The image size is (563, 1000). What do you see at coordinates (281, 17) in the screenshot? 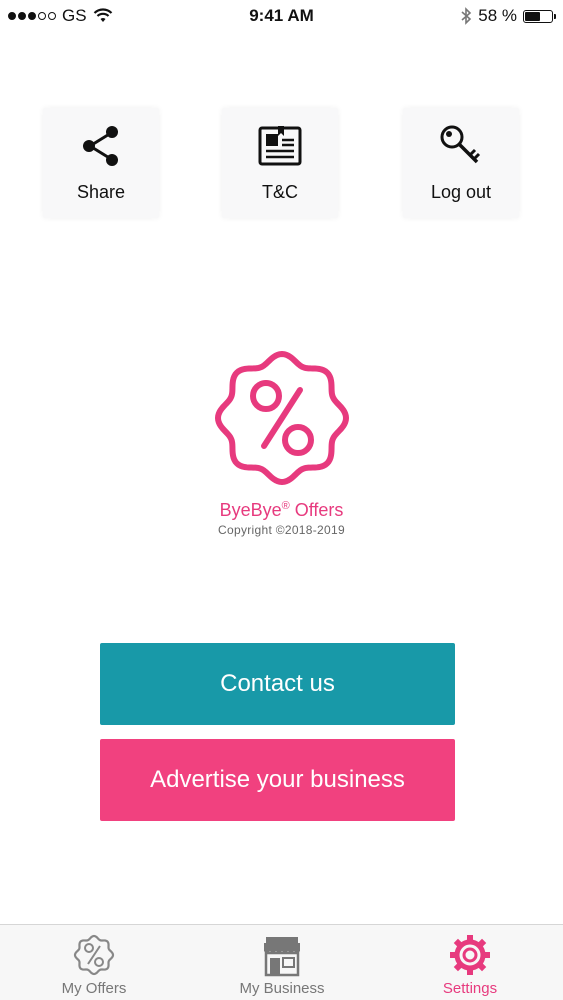
I see `status-bar: GS 9:41 AM 58 %` at bounding box center [281, 17].